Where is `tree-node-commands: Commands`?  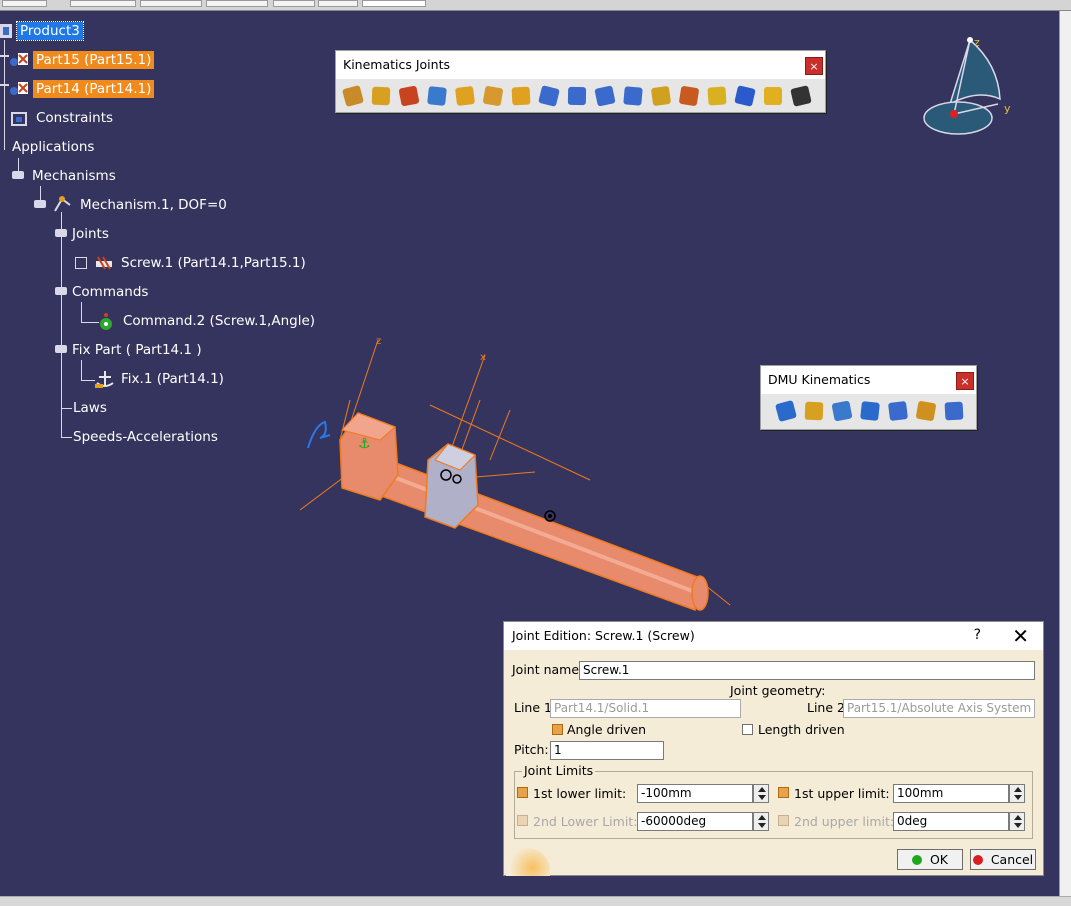
tree-node-commands: Commands is located at coordinates (103, 292).